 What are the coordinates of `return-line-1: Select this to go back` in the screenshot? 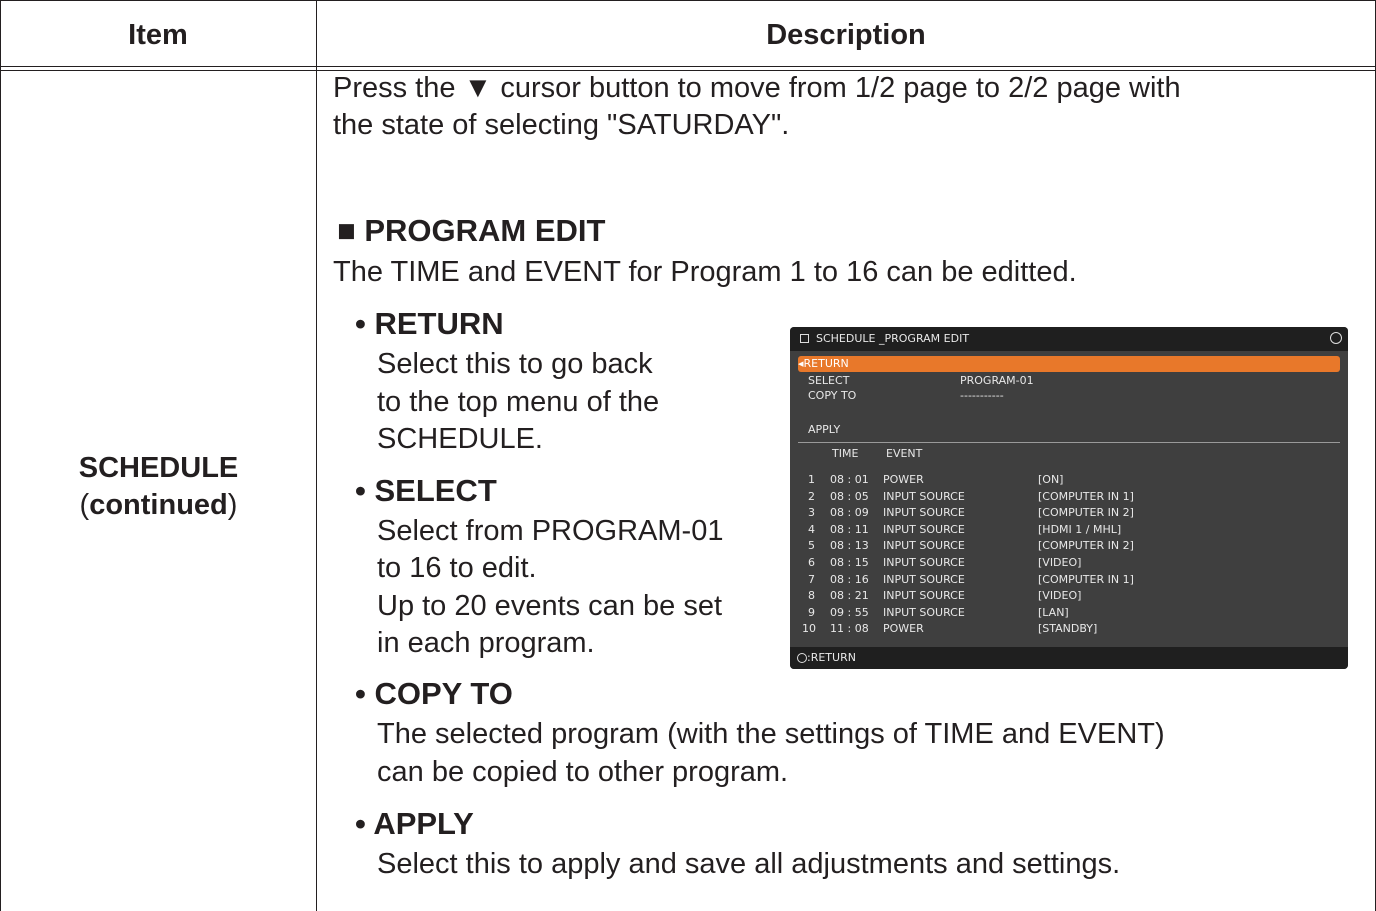 It's located at (515, 364).